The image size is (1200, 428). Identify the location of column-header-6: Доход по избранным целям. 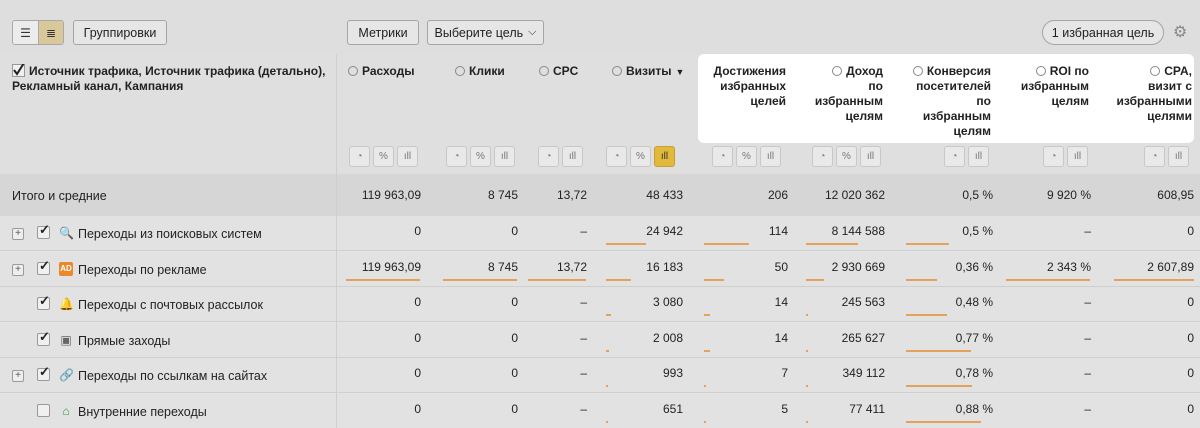
(834, 94).